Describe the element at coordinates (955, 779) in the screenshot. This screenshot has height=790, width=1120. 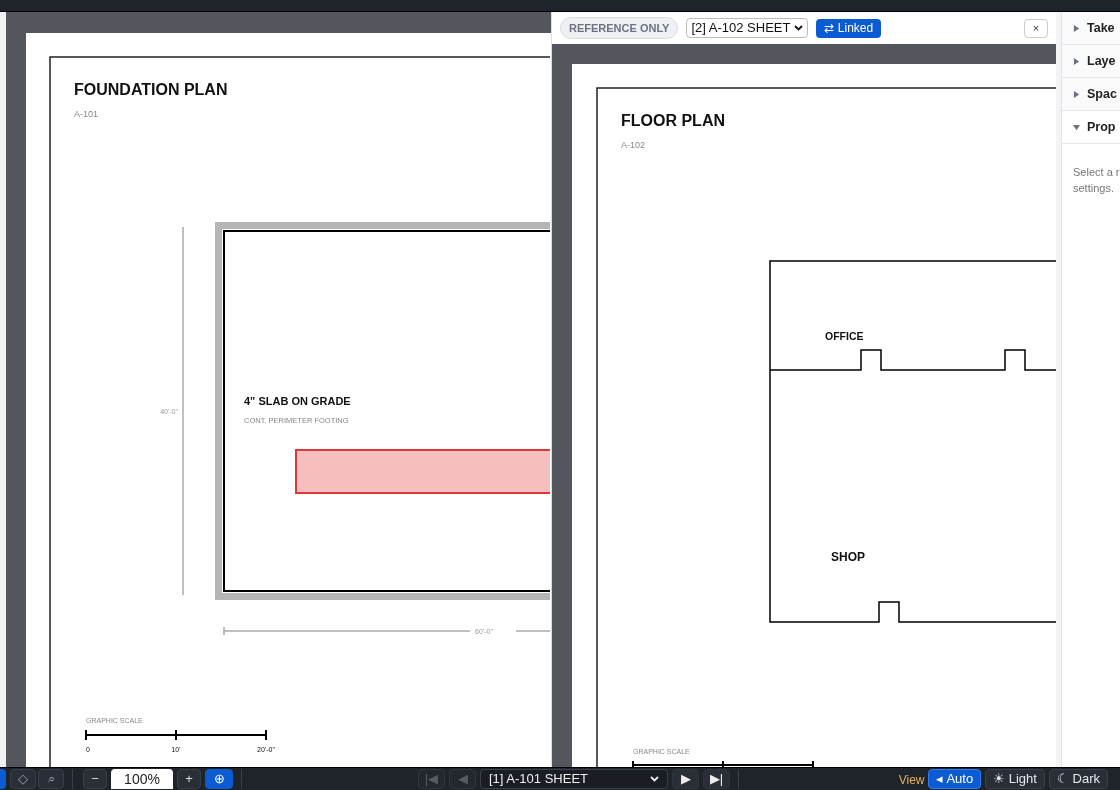
I see `theme-button: ◂ Auto` at that location.